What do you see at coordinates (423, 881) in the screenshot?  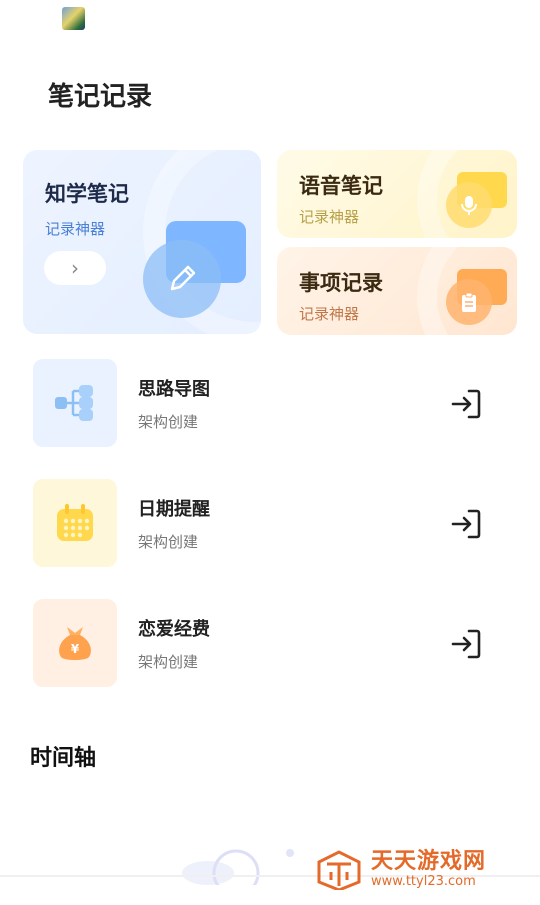 I see `watermark-url: www.ttyl23.com` at bounding box center [423, 881].